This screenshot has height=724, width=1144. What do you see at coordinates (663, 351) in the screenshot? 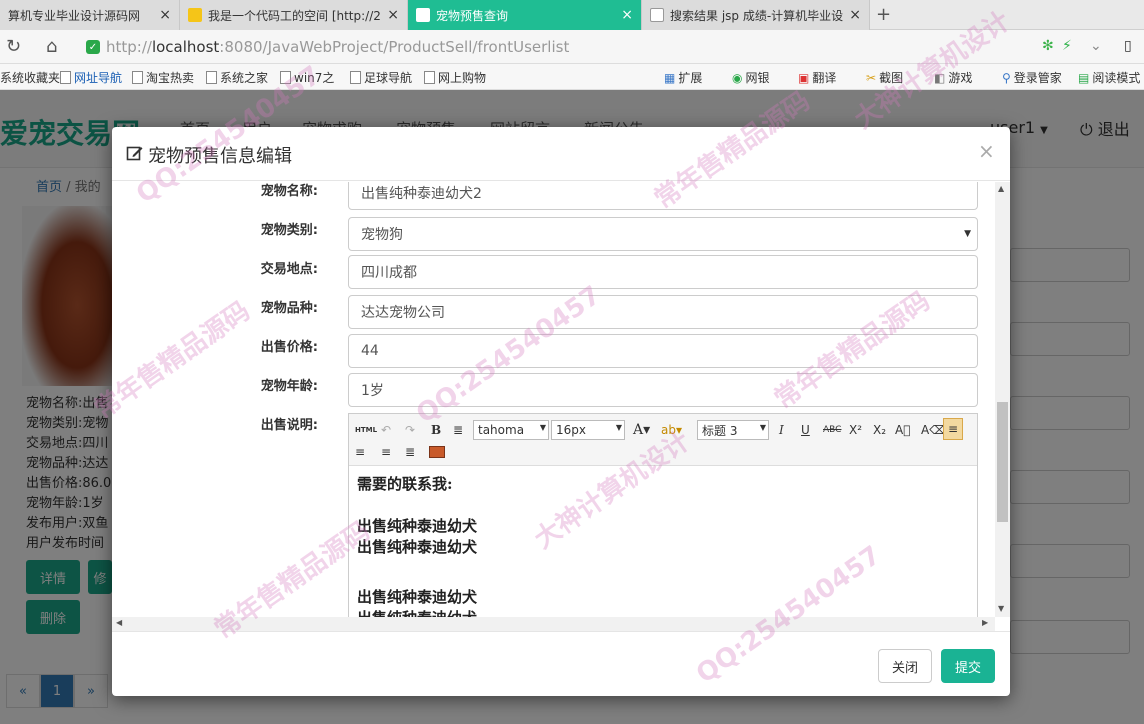
I see `price-input: 44` at bounding box center [663, 351].